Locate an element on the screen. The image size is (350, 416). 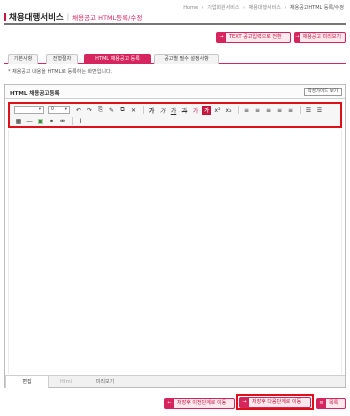
image-icon: ▣ is located at coordinates (40, 121).